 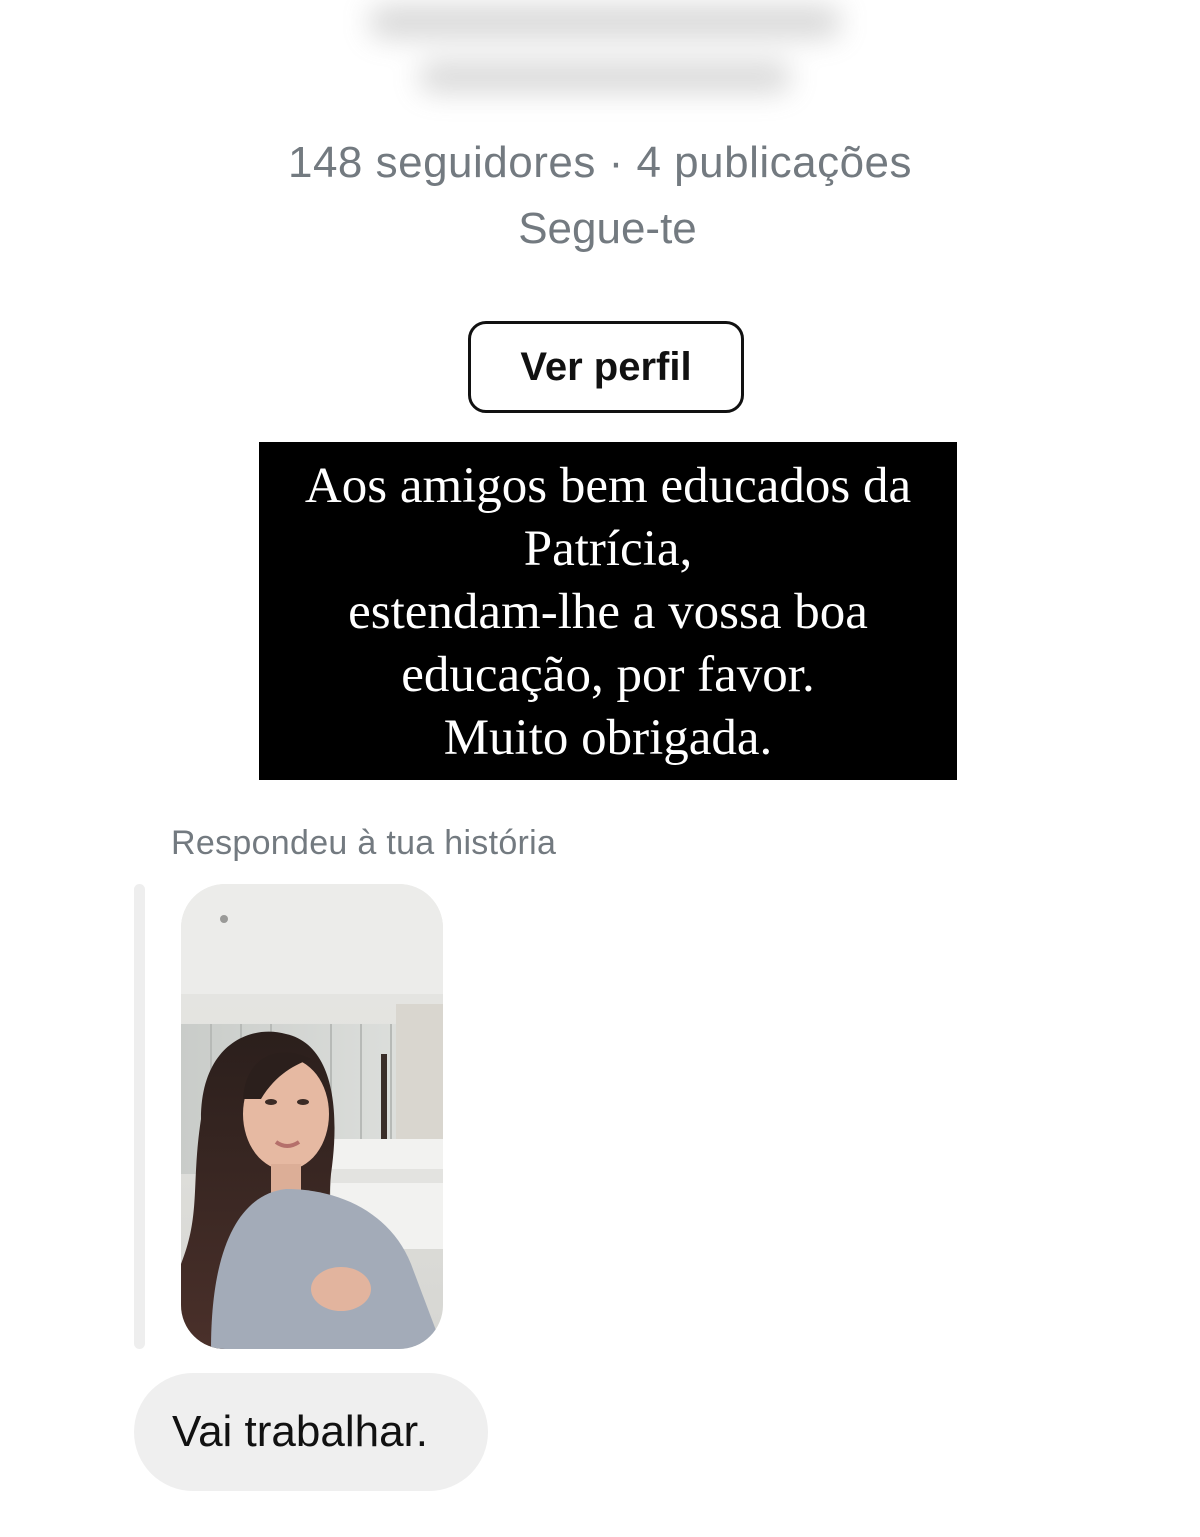 I want to click on story-photo-icon, so click(x=312, y=1116).